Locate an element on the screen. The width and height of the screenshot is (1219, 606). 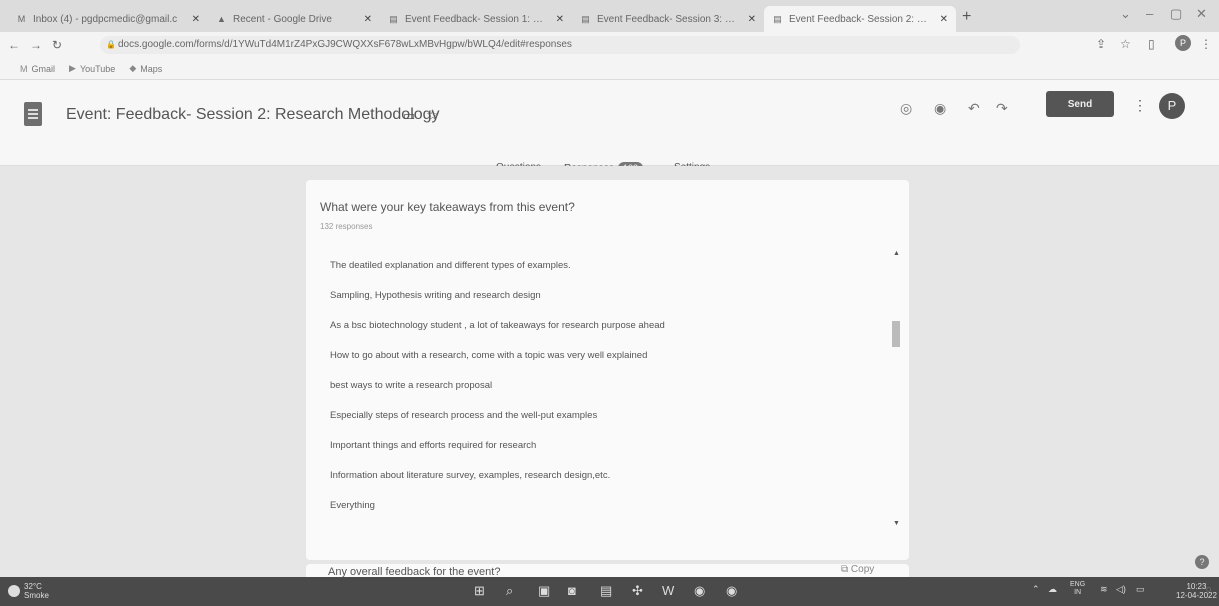
wifi-icon: ≋ is located at coordinates (1104, 589).